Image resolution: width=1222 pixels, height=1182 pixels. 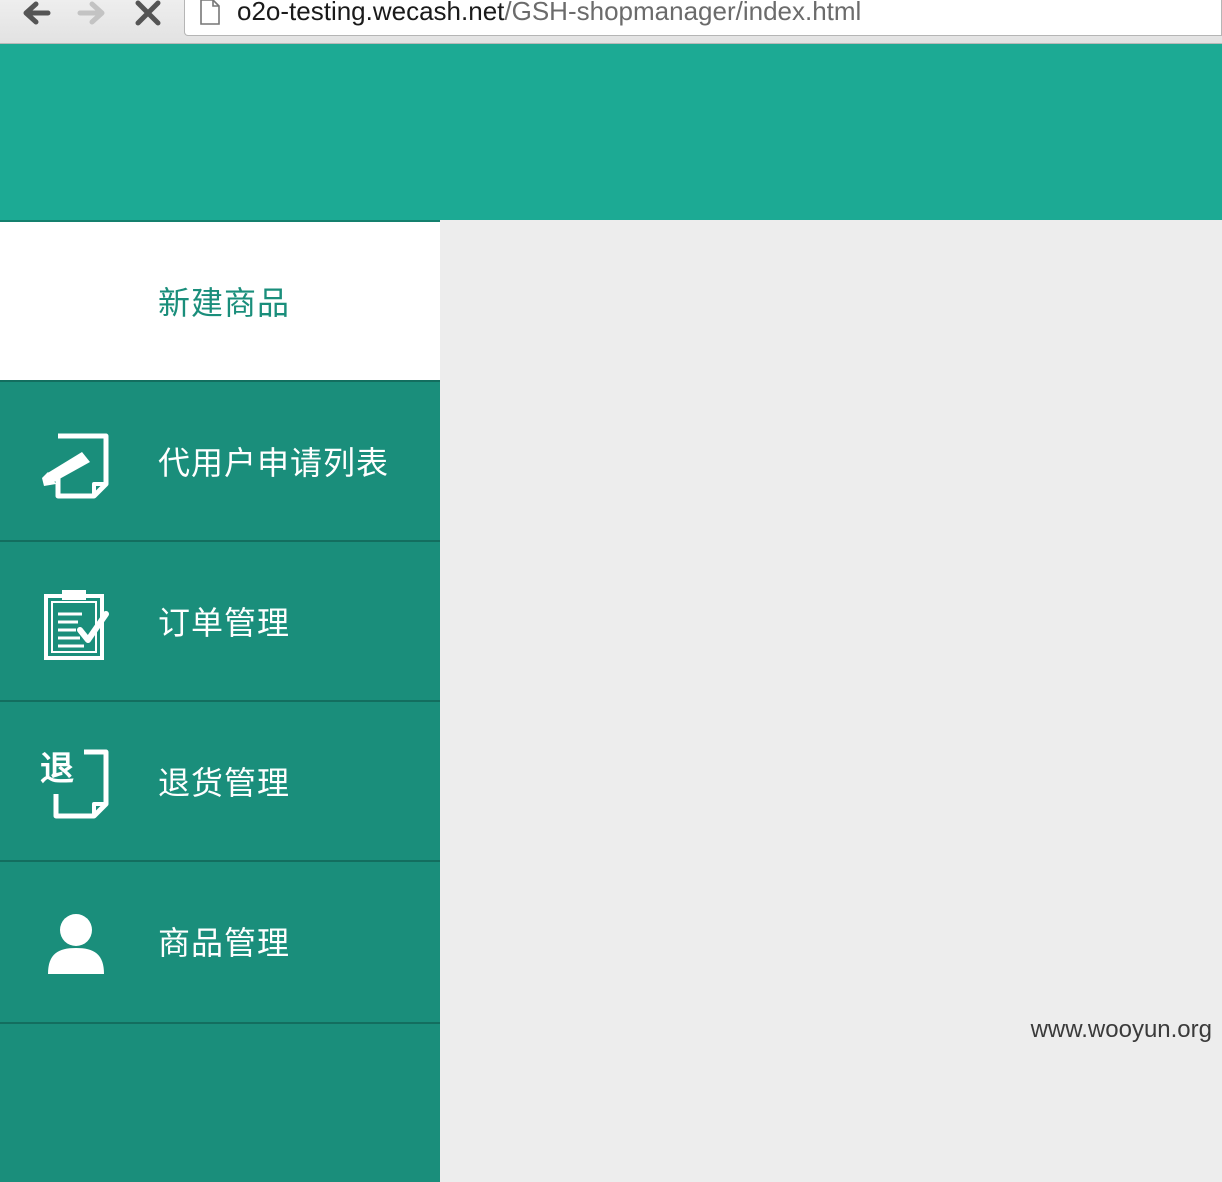 What do you see at coordinates (370, 13) in the screenshot?
I see `url-host: o2o-testing.wecash.net` at bounding box center [370, 13].